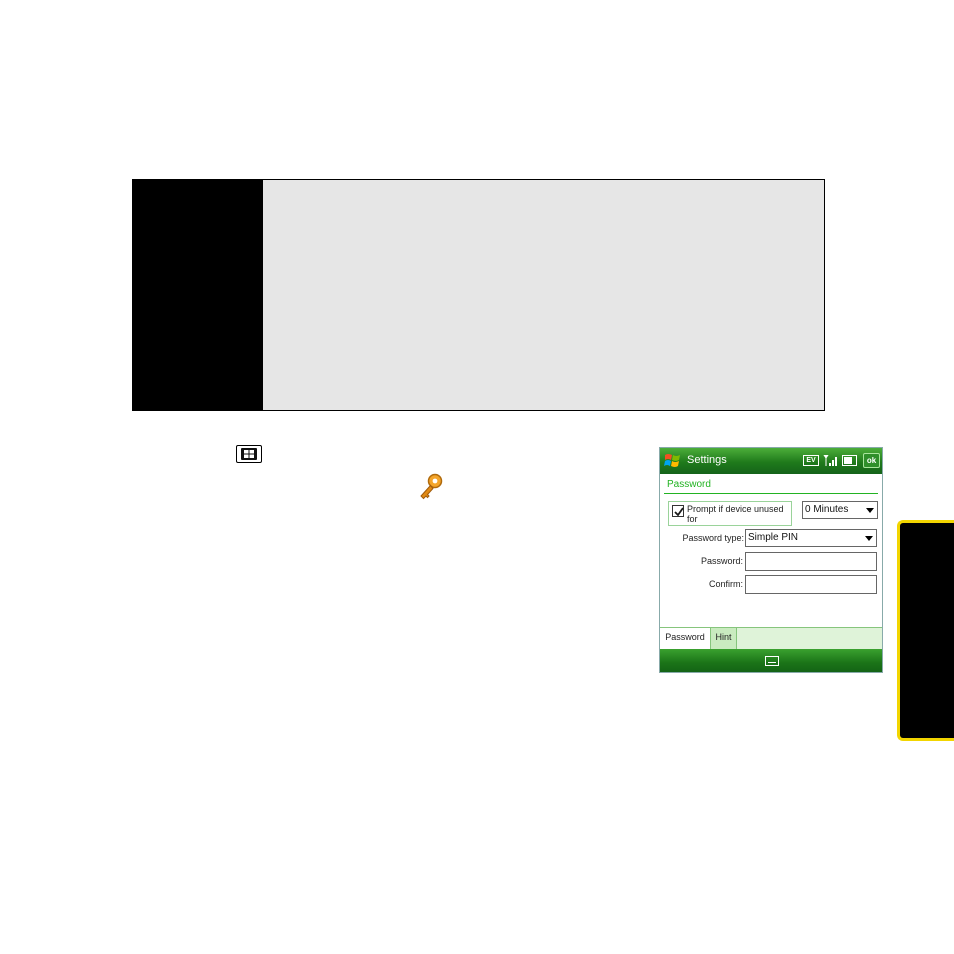 The width and height of the screenshot is (954, 954). Describe the element at coordinates (725, 584) in the screenshot. I see `confirm-label: Confirm:` at that location.